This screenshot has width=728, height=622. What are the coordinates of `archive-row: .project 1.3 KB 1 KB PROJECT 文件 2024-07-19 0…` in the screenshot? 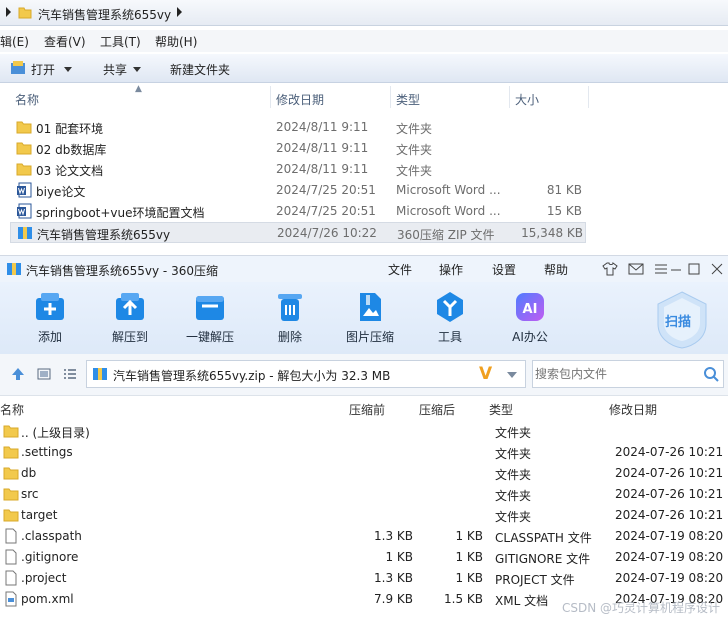 It's located at (364, 578).